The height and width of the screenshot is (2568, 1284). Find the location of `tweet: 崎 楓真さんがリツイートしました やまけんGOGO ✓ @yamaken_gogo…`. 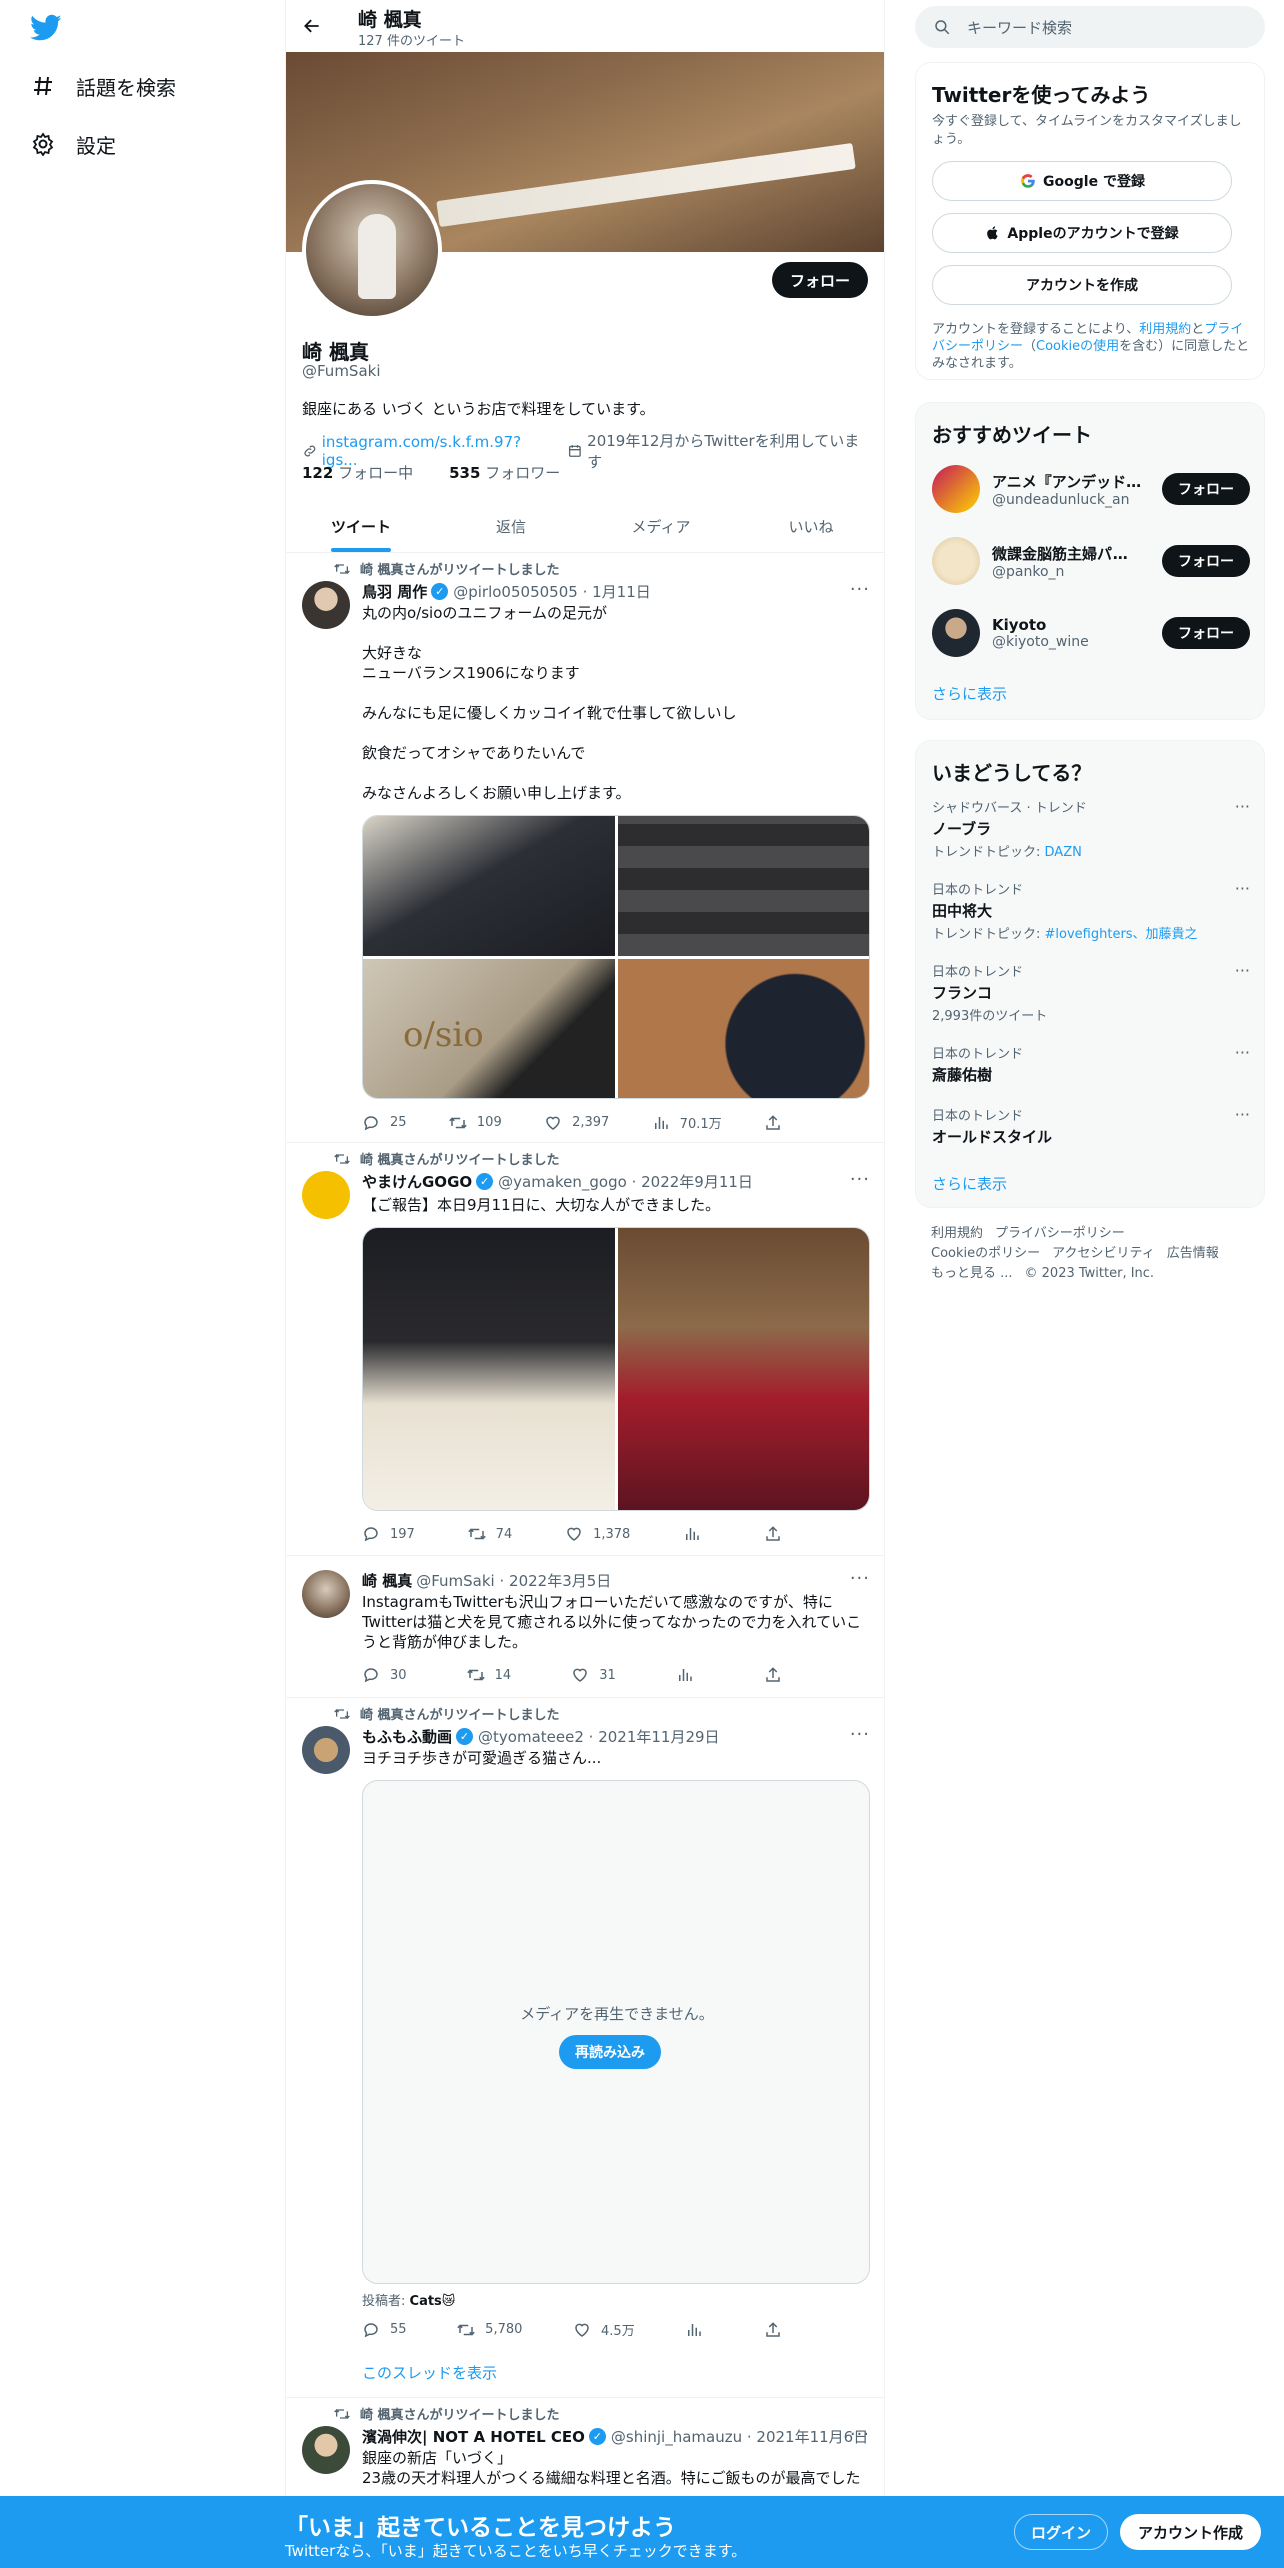

tweet: 崎 楓真さんがリツイートしました やまけんGOGO ✓ @yamaken_gogo… is located at coordinates (585, 1349).